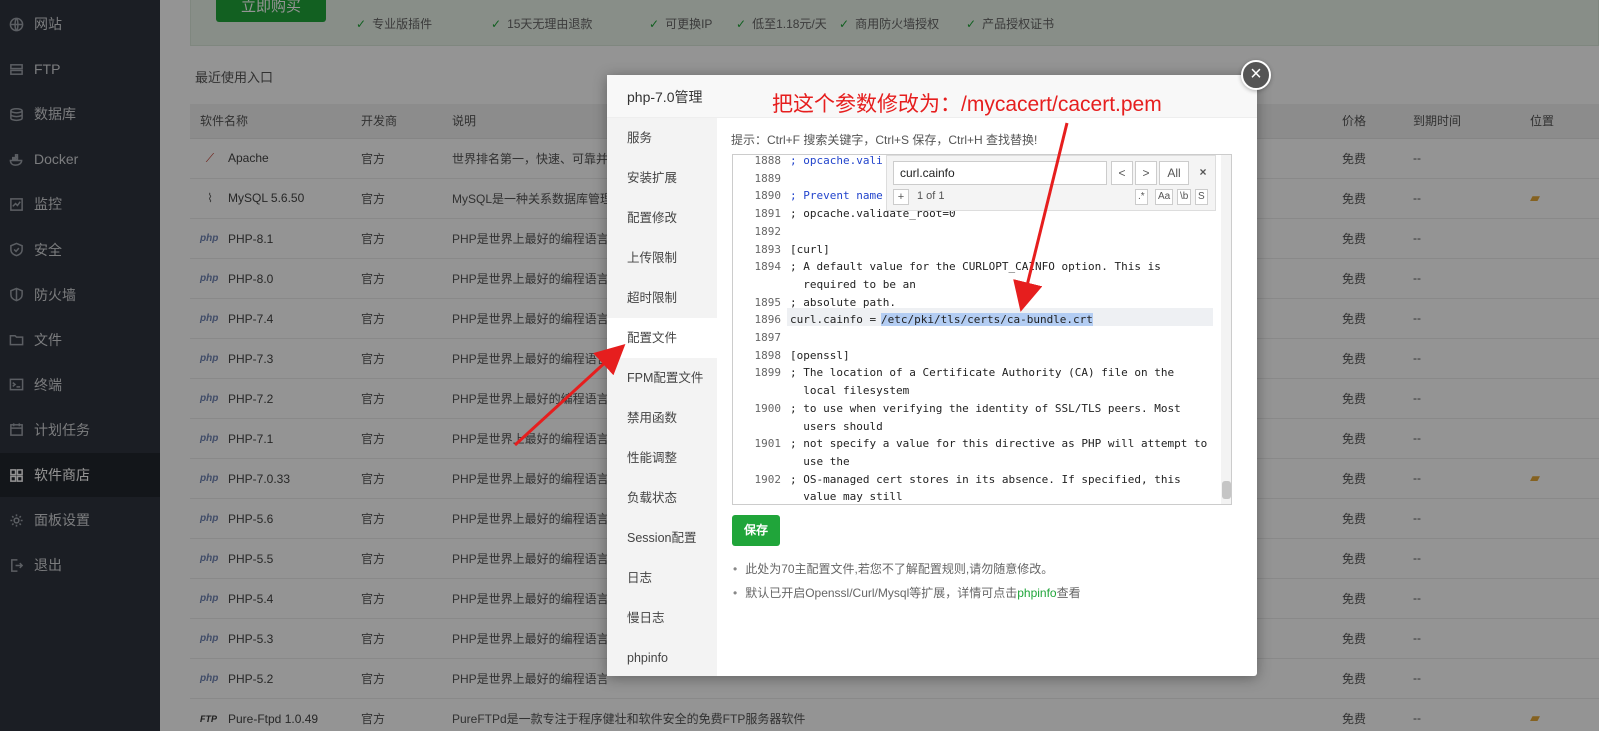 This screenshot has height=731, width=1599. What do you see at coordinates (768, 479) in the screenshot?
I see `line-number: 1902` at bounding box center [768, 479].